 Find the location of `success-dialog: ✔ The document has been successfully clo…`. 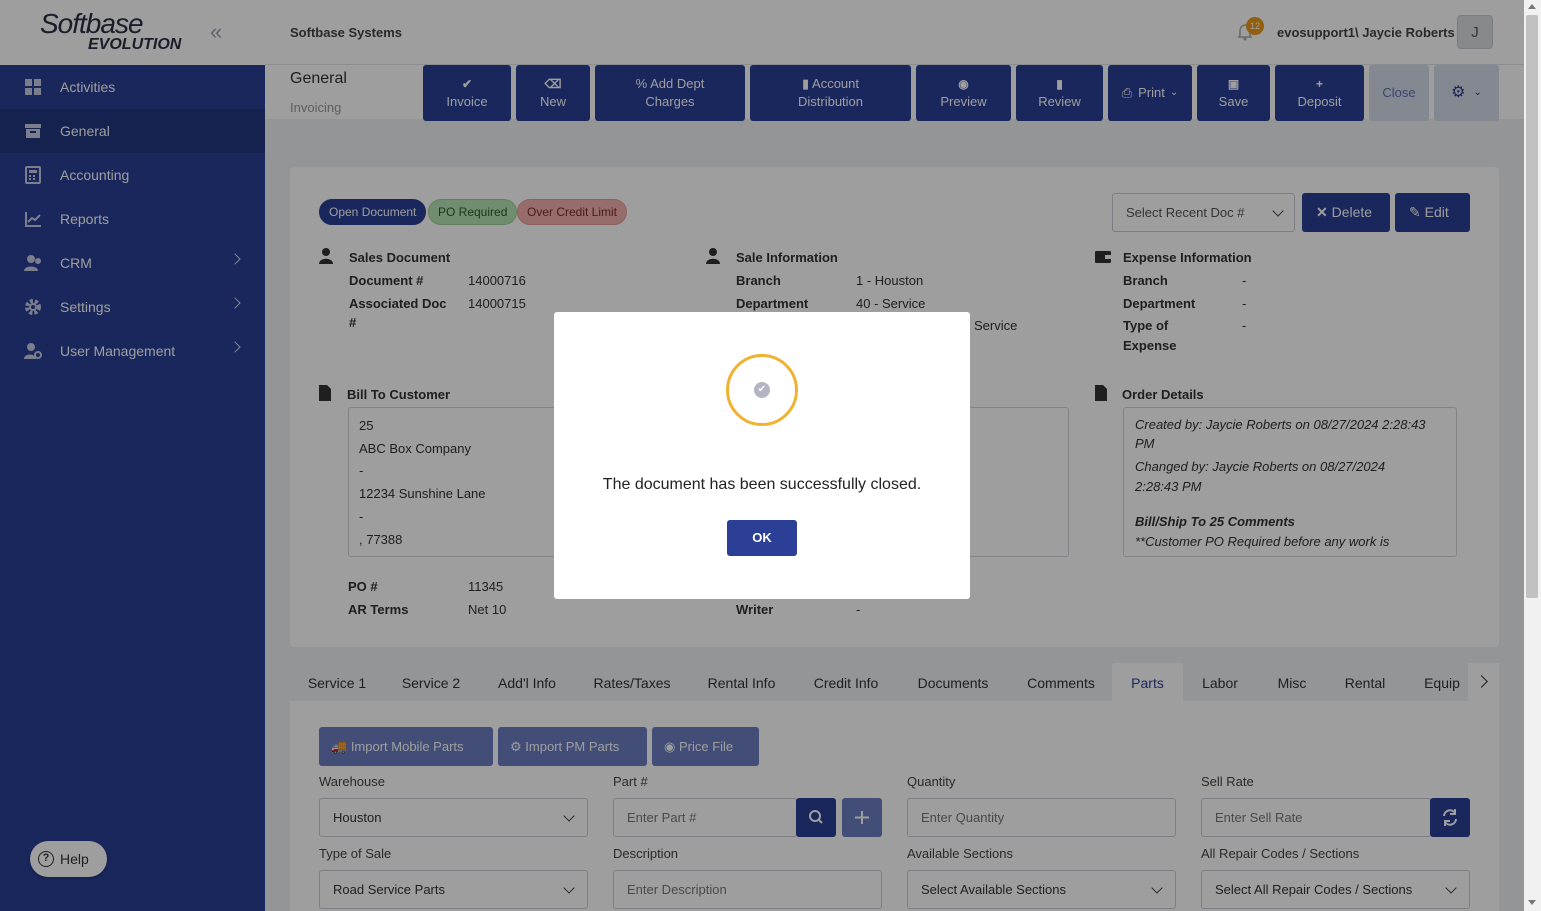

success-dialog: ✔ The document has been successfully clo… is located at coordinates (762, 455).